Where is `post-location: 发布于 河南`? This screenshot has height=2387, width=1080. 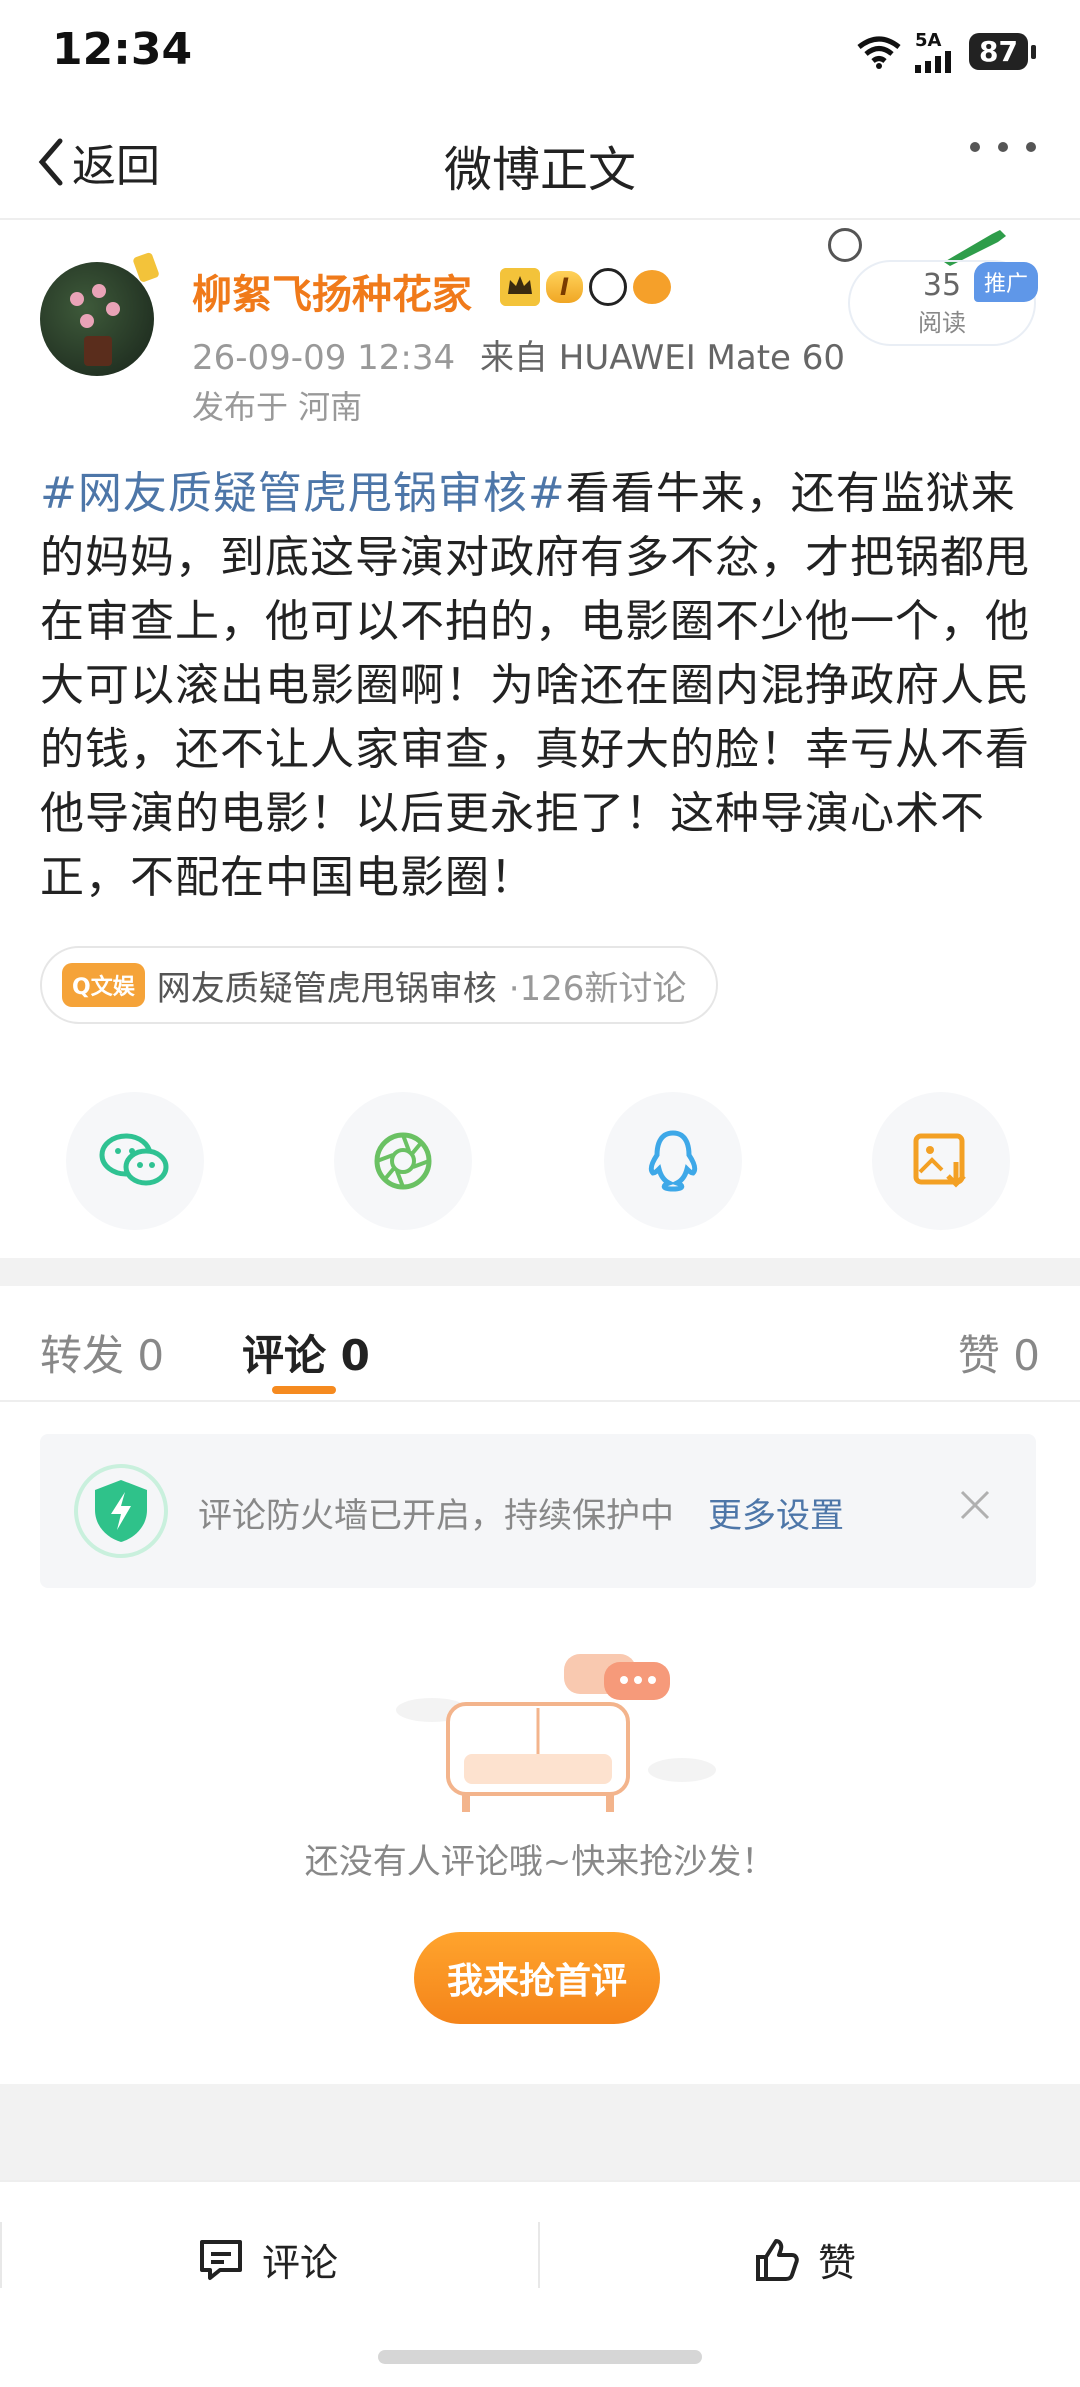
post-location: 发布于 河南 is located at coordinates (277, 407).